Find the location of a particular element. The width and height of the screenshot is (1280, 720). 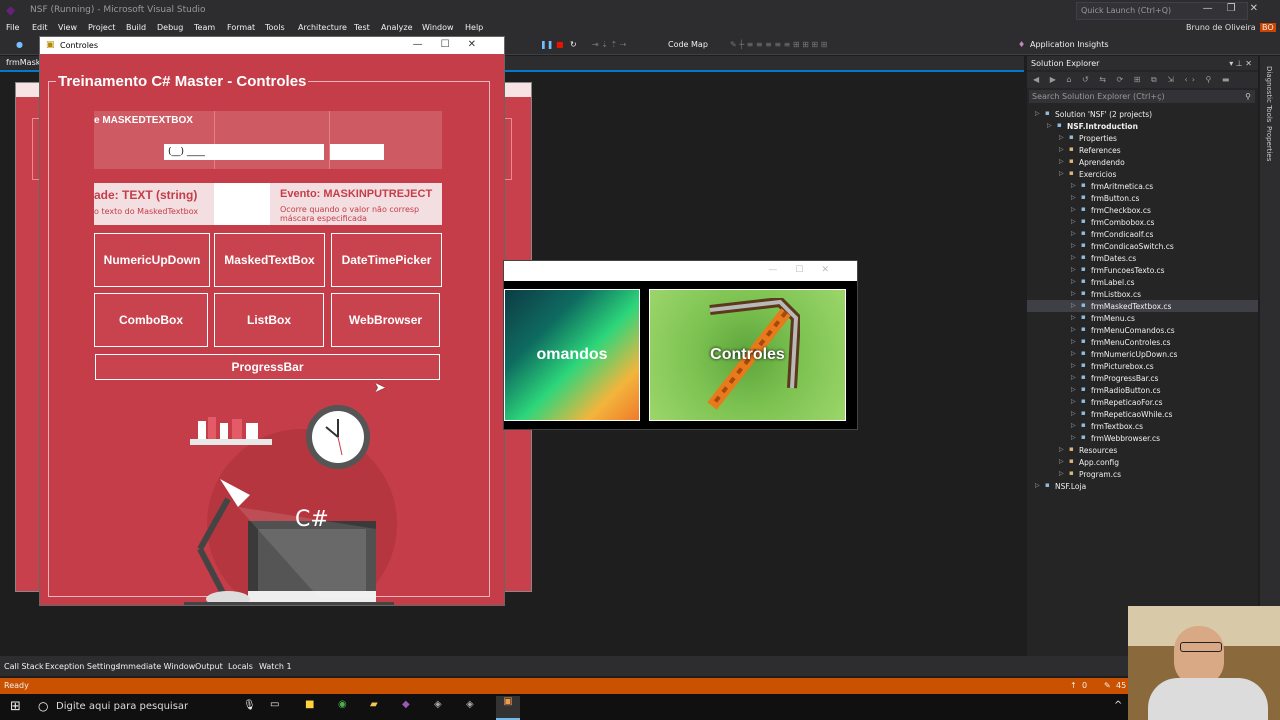

menu-team: Team is located at coordinates (204, 27).